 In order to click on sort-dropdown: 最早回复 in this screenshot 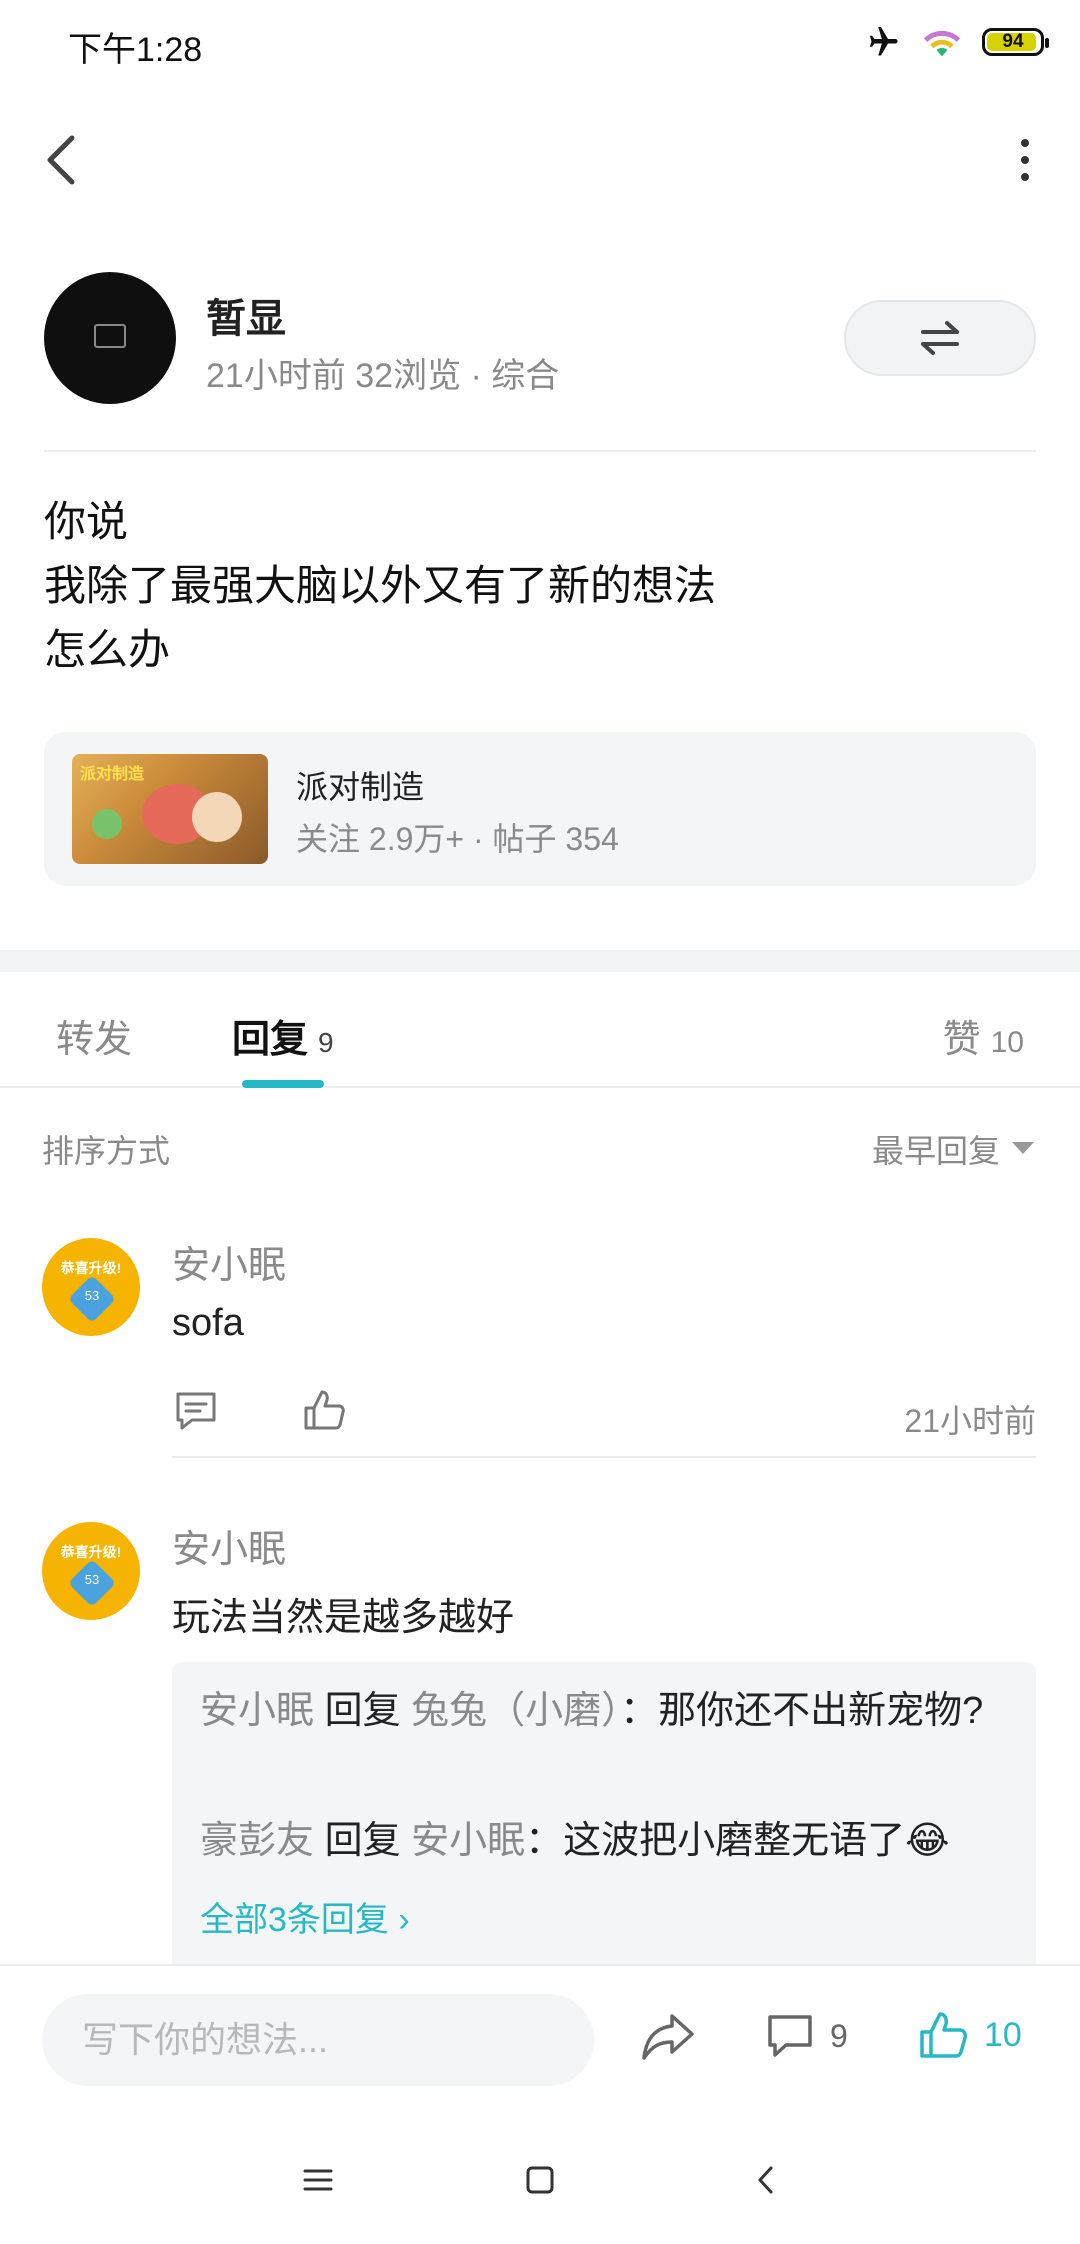, I will do `click(936, 1149)`.